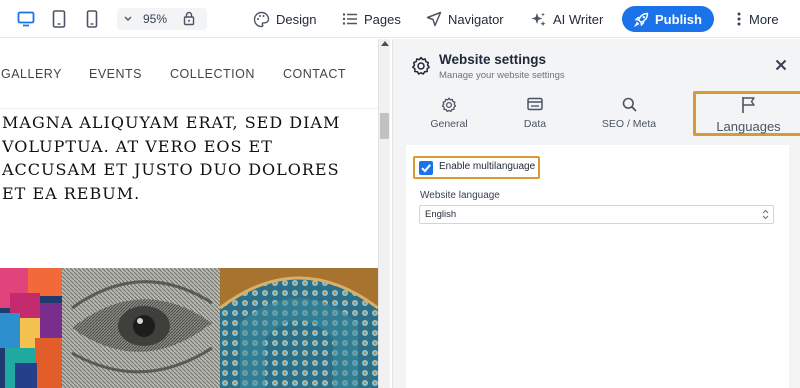  I want to click on hero-heading-line: VOLUPTUA. AT VERO EOS ET, so click(137, 146).